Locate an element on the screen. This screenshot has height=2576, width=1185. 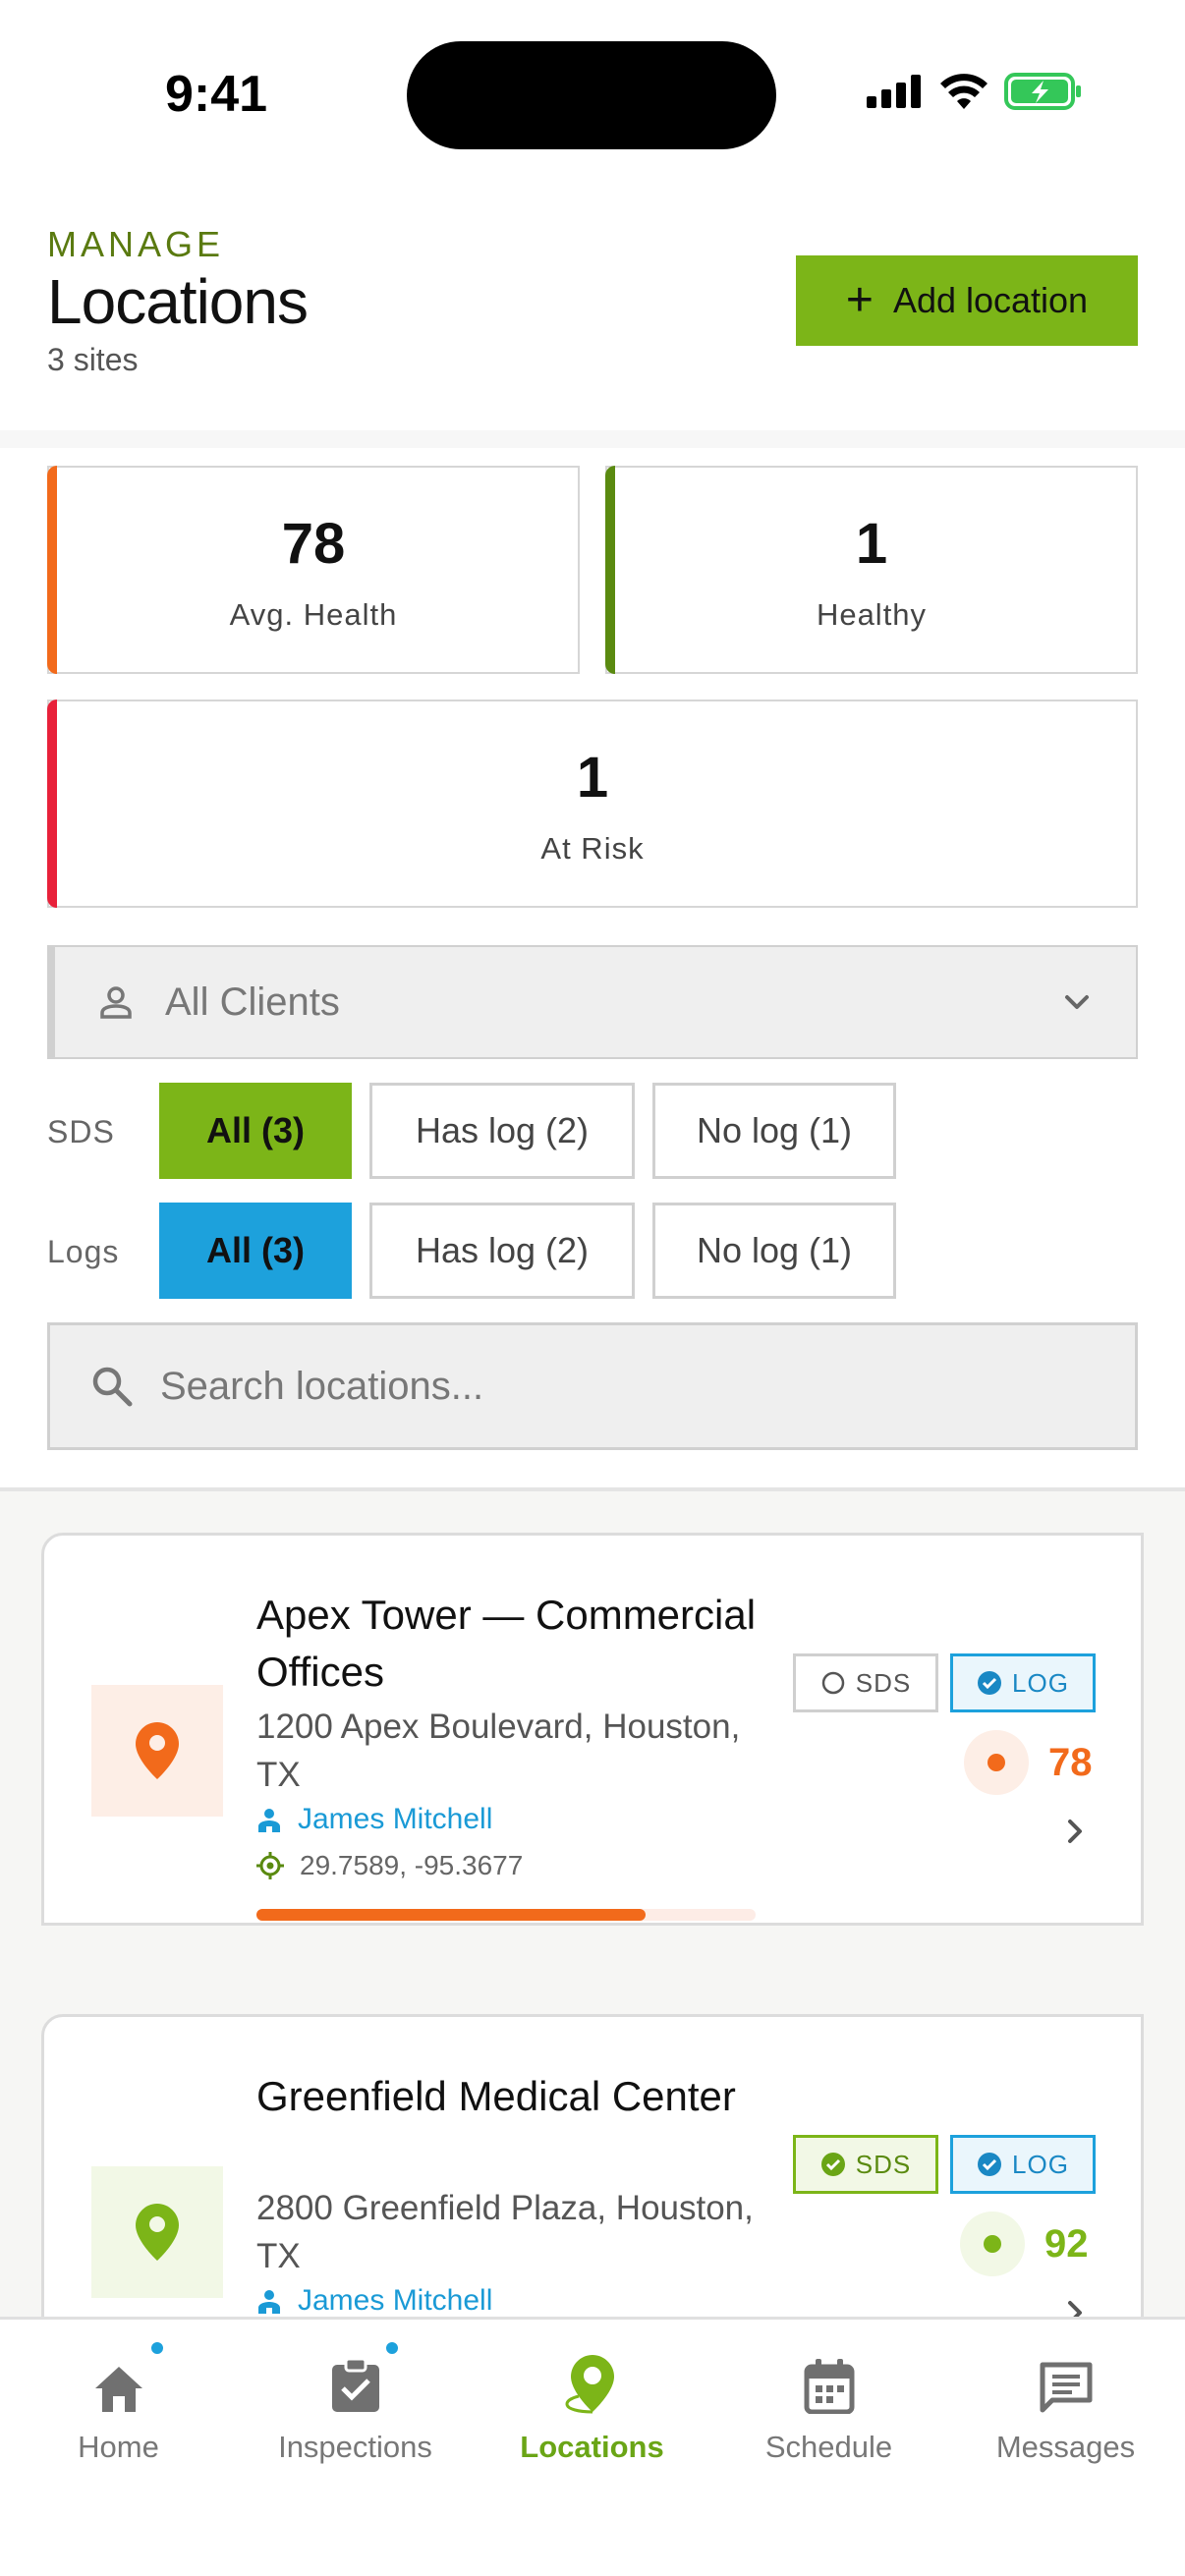
location-coordinates: 29.7589, -95.3677 is located at coordinates (389, 1865).